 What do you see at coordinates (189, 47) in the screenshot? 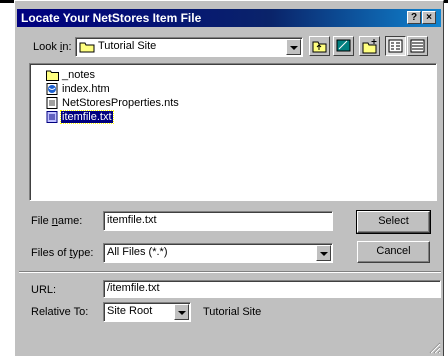
I see `look-in-combo: Tutorial Site` at bounding box center [189, 47].